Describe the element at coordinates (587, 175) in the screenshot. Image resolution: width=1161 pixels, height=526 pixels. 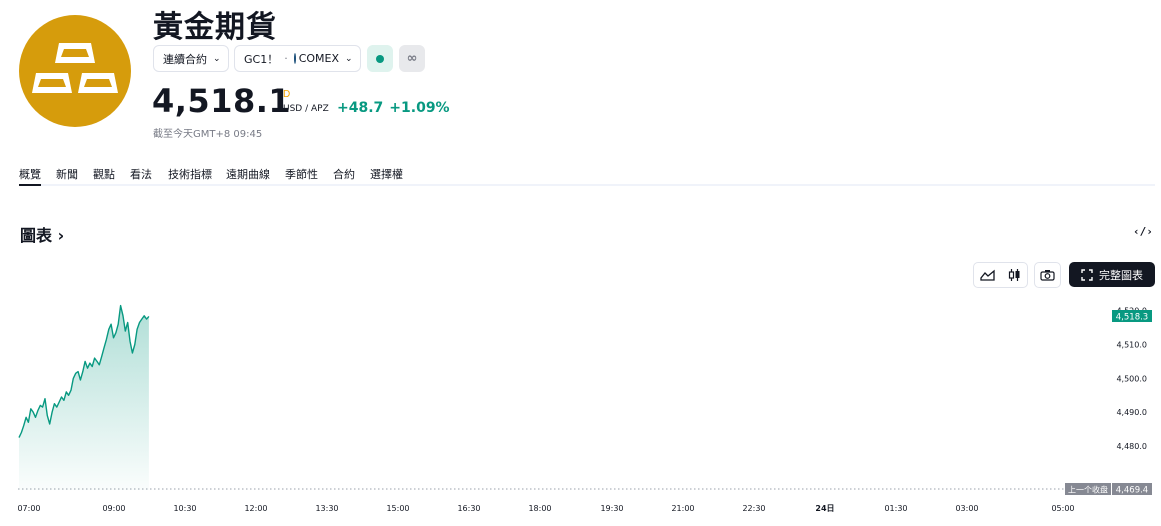
I see `tab-bar: 概覽 新聞 觀點 看法 技術指標 遠期曲線 季節性 合約 選擇權` at that location.